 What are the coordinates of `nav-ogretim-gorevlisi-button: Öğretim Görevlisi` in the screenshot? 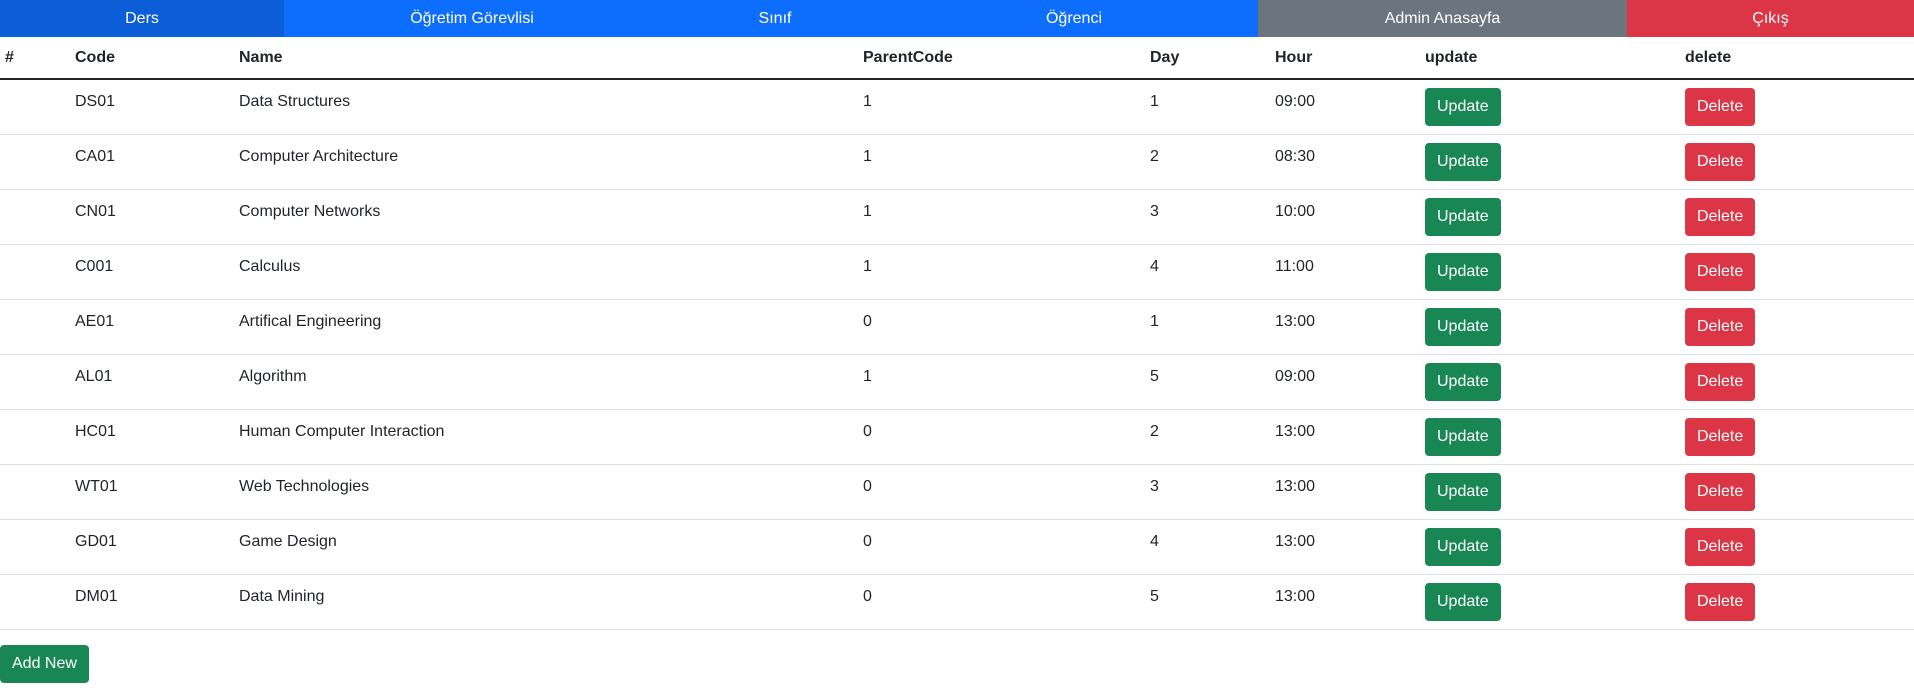 It's located at (472, 18).